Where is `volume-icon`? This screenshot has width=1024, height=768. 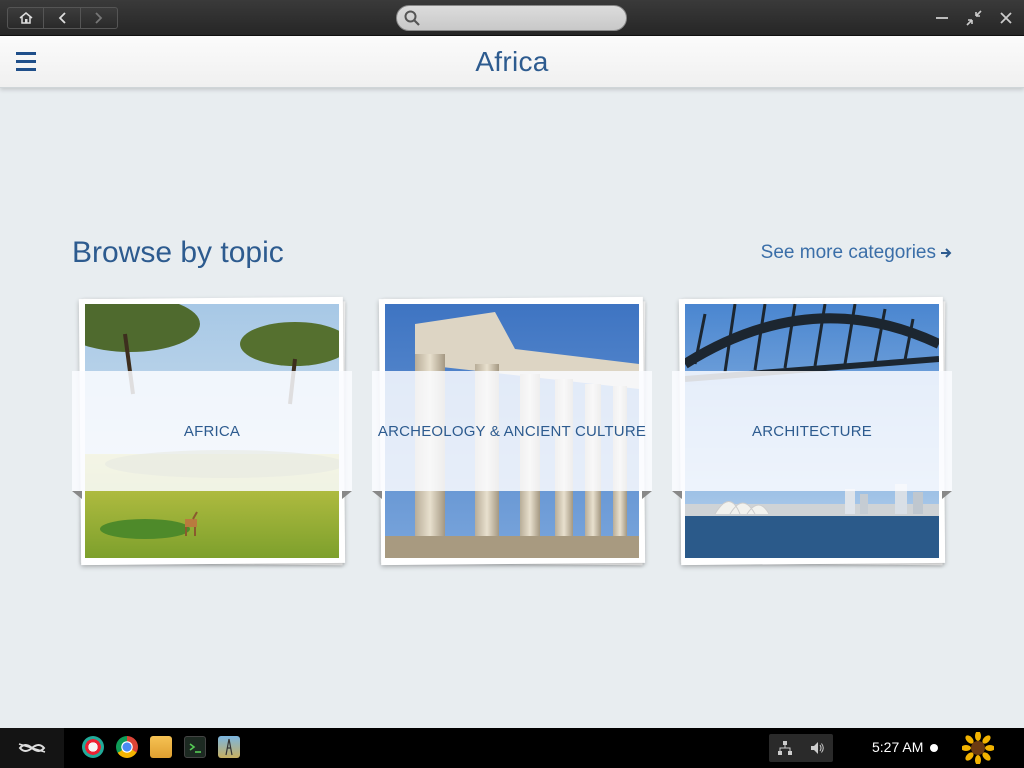
volume-icon is located at coordinates (817, 748).